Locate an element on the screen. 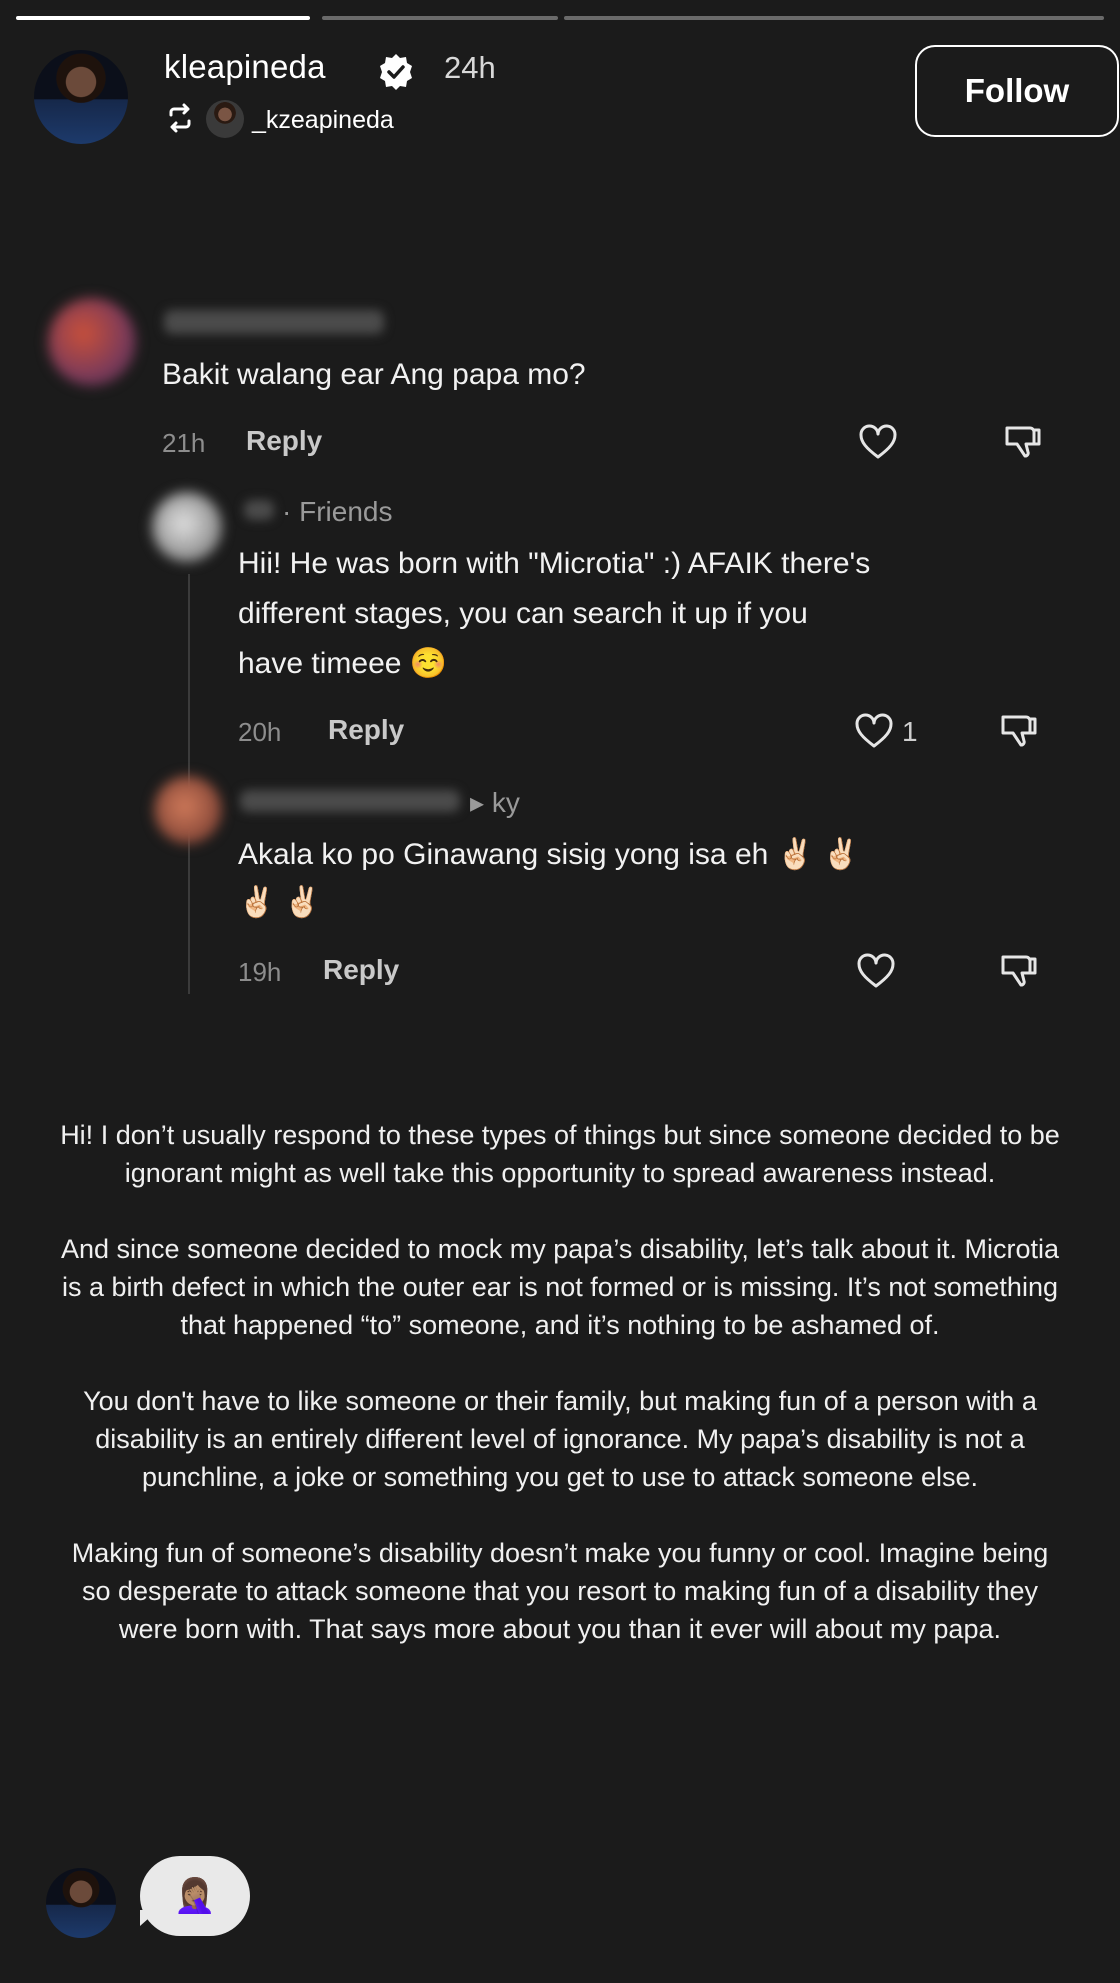 This screenshot has width=1120, height=1983. profile-avatar is located at coordinates (81, 97).